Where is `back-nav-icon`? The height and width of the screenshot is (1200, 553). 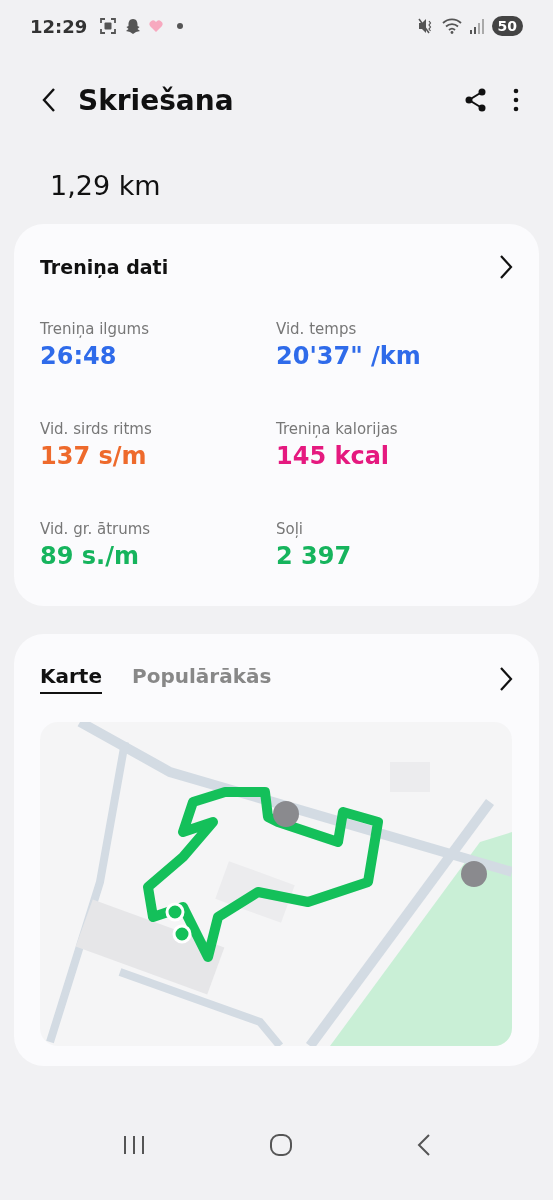 back-nav-icon is located at coordinates (424, 1145).